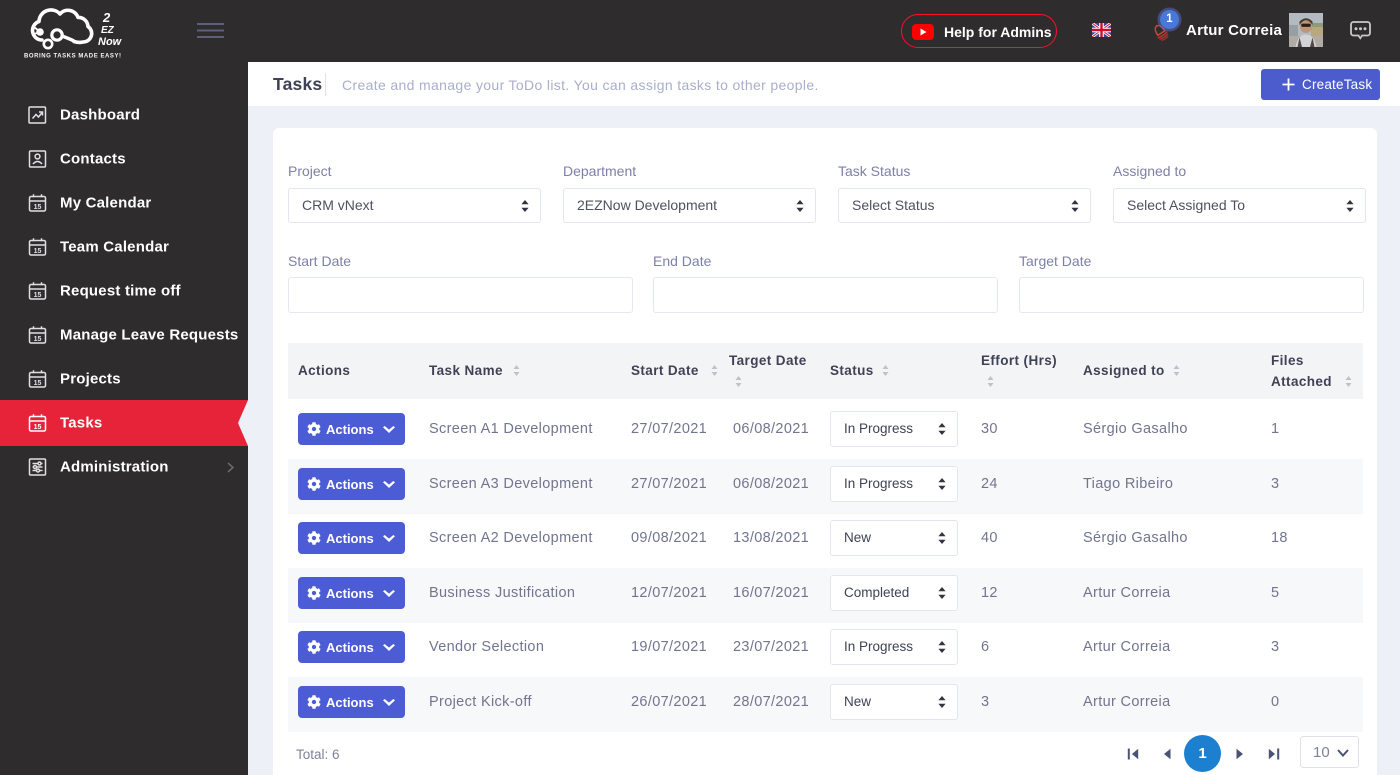 This screenshot has height=775, width=1400. Describe the element at coordinates (73, 57) in the screenshot. I see `svg-text: BORING TASKS MADE EASY!` at that location.